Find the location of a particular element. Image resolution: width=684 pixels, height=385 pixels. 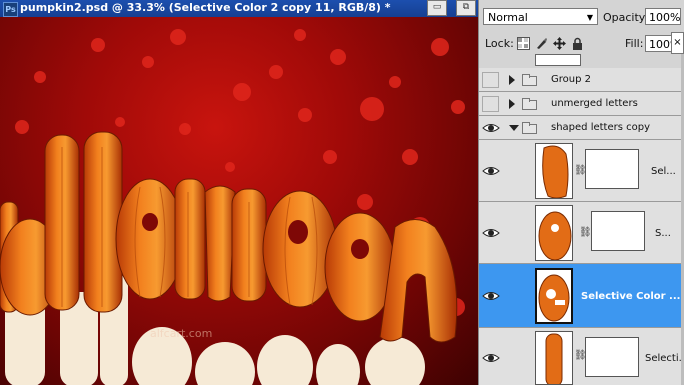

brush-icon is located at coordinates (541, 43).